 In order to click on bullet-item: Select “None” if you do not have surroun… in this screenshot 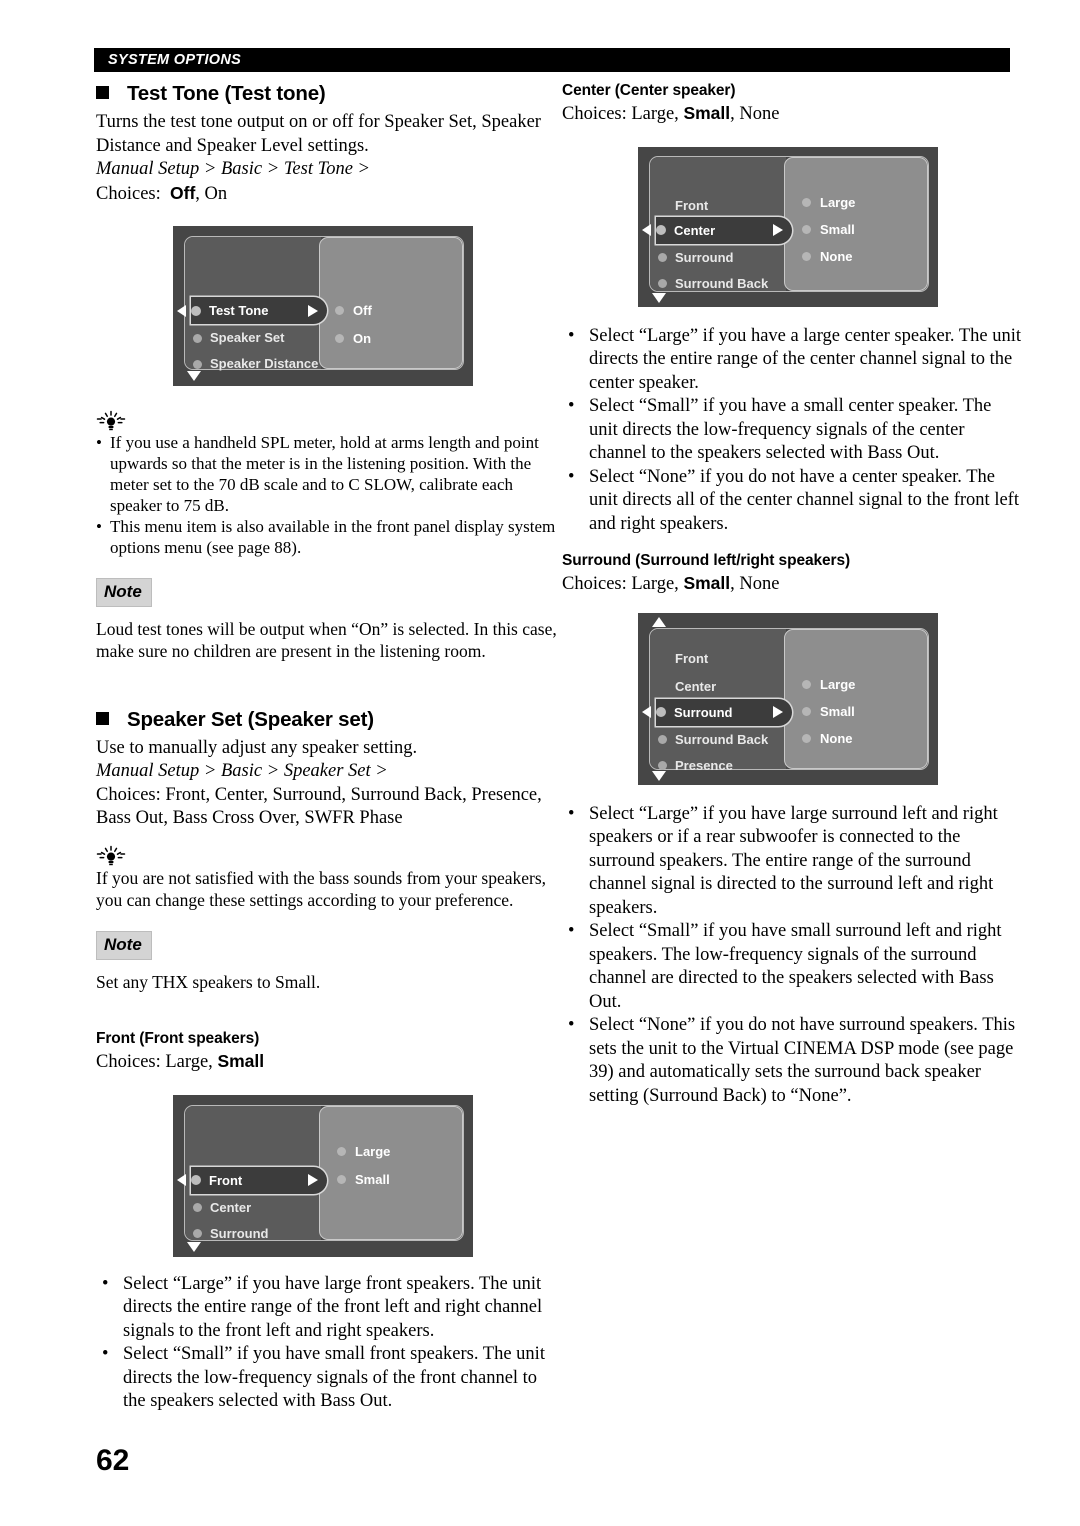, I will do `click(793, 1061)`.